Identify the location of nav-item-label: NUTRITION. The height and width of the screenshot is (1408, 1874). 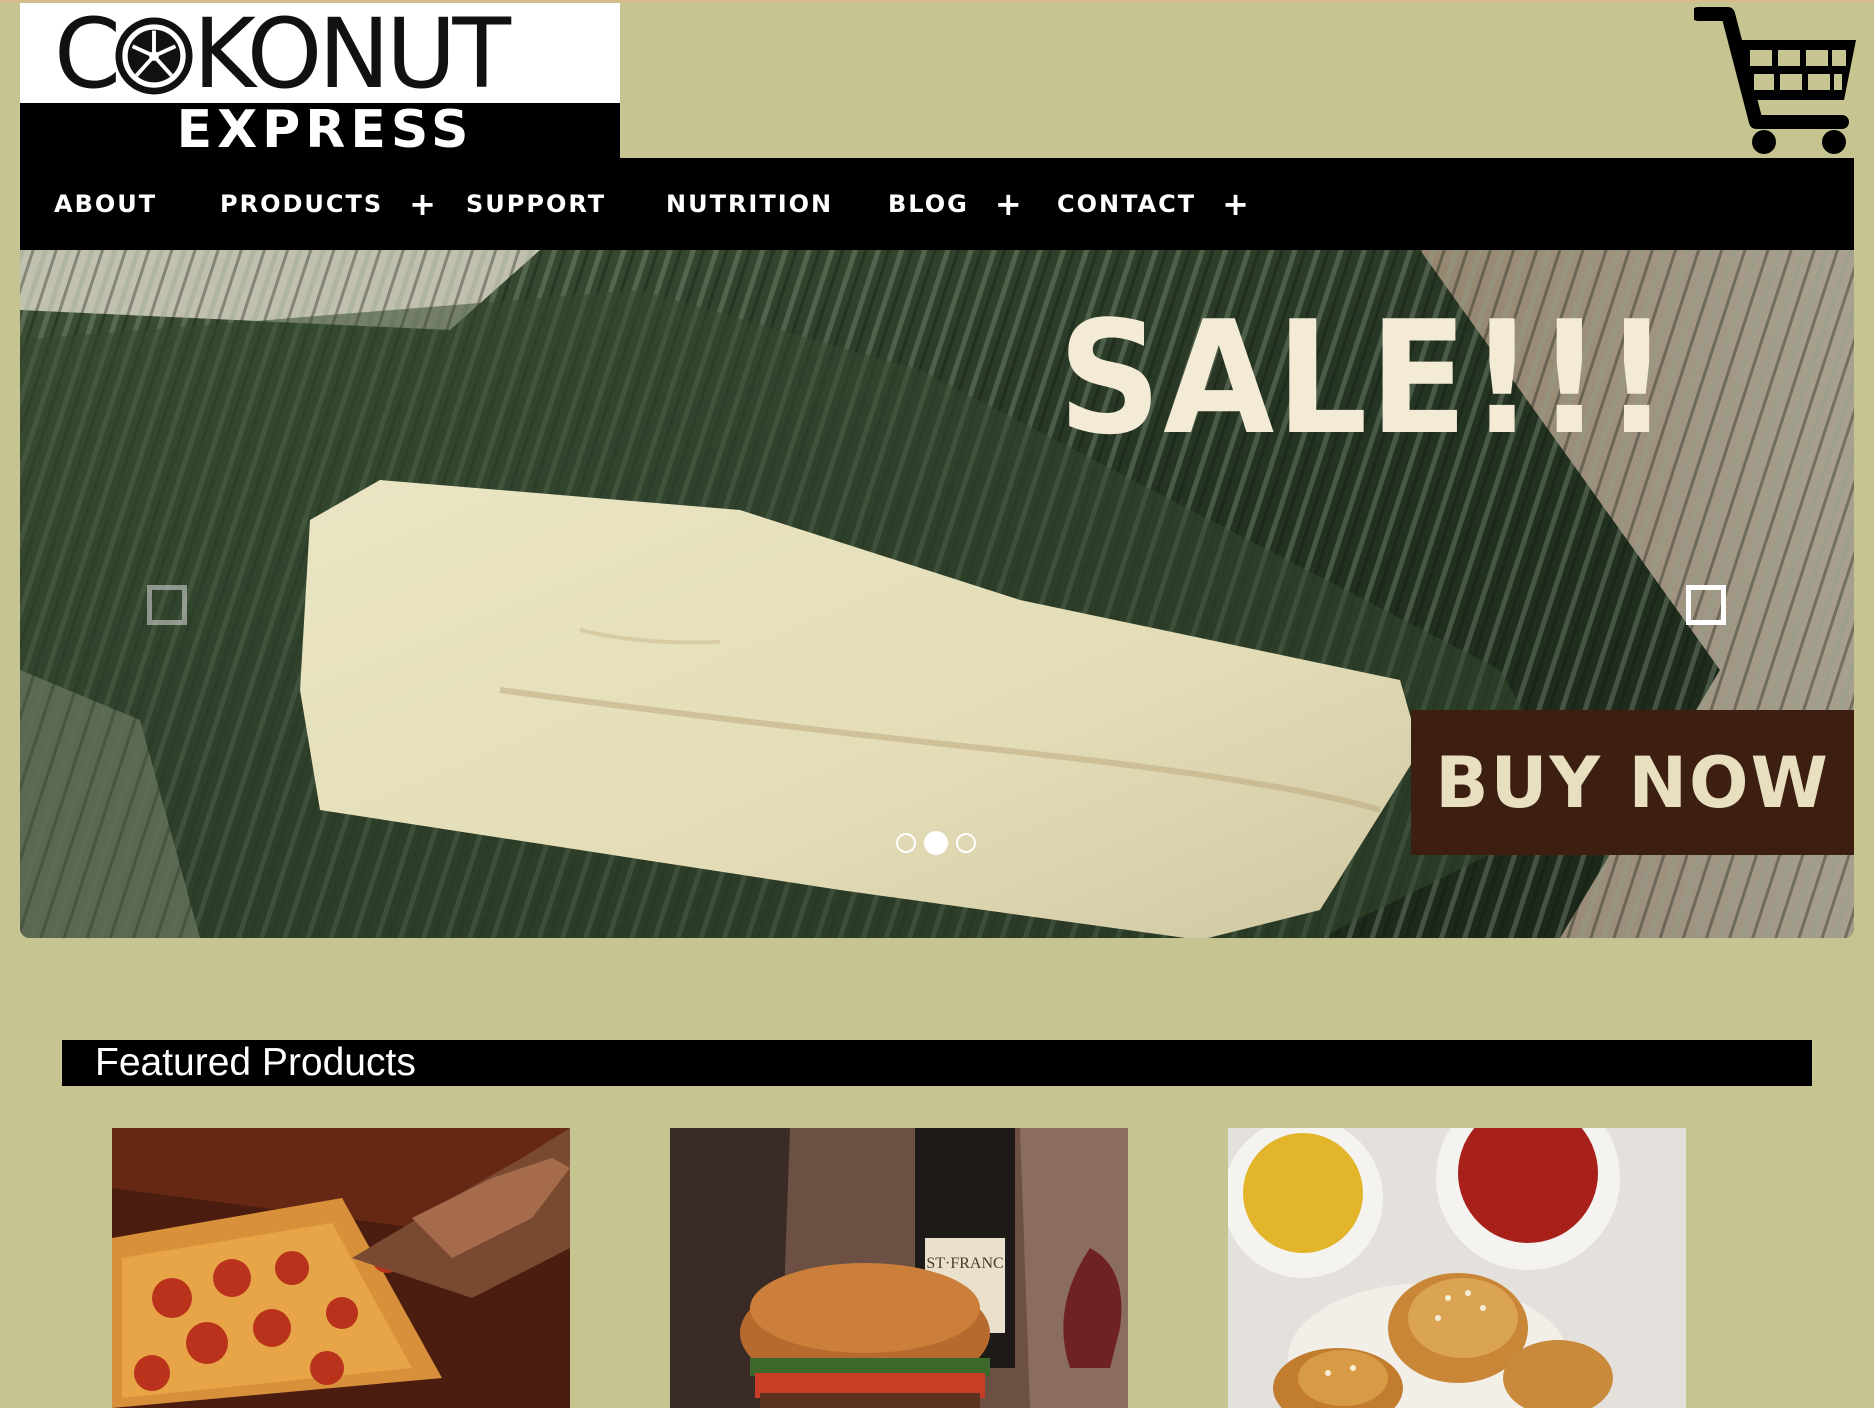
(750, 204).